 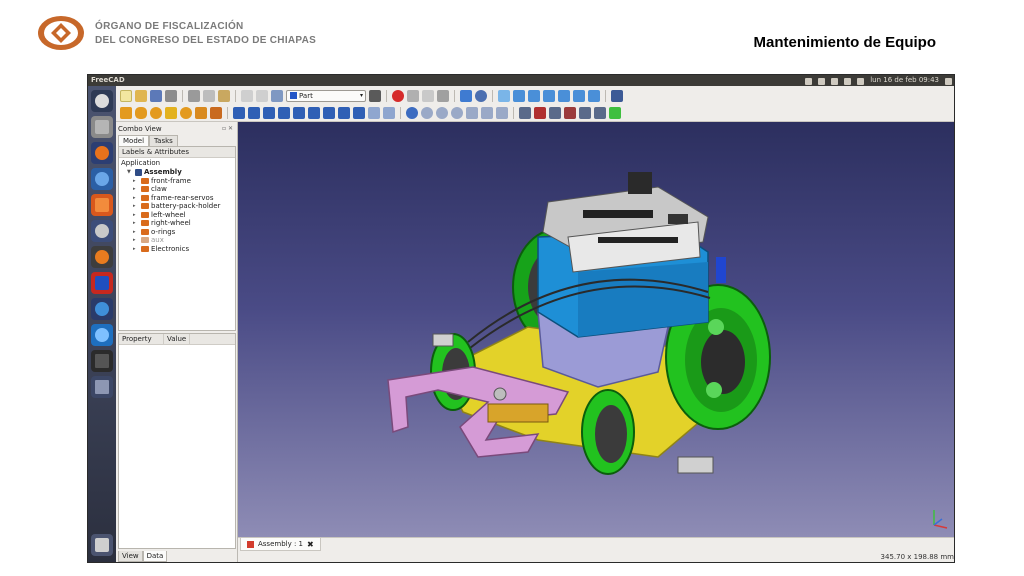 I want to click on save-icon, so click(x=156, y=95).